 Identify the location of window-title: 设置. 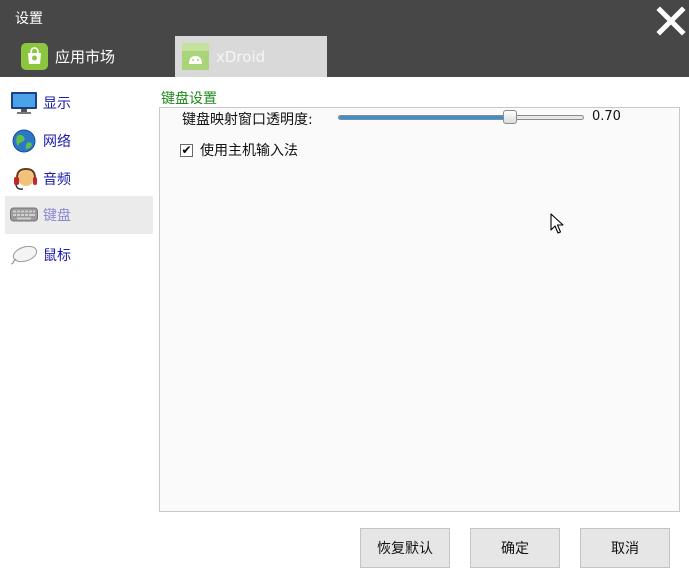
(29, 19).